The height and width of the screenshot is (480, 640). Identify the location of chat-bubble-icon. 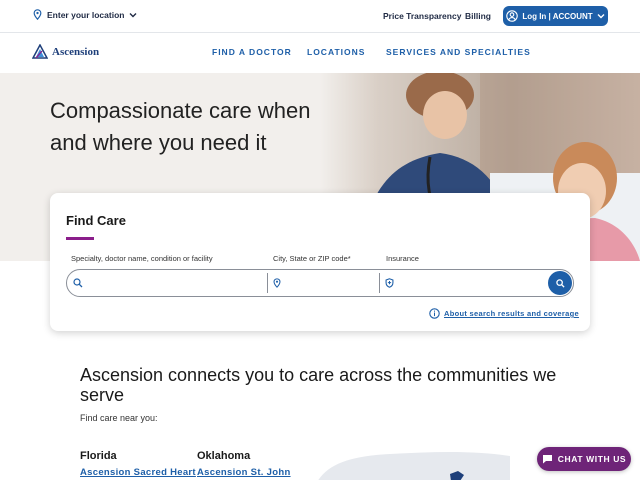
(547, 459).